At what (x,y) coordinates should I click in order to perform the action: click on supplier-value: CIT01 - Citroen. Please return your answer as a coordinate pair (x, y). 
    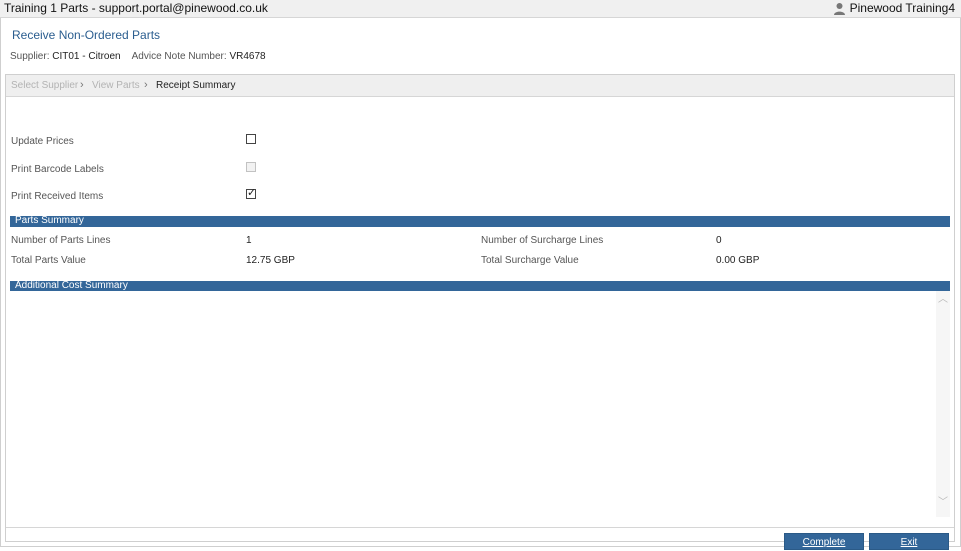
    Looking at the image, I should click on (86, 56).